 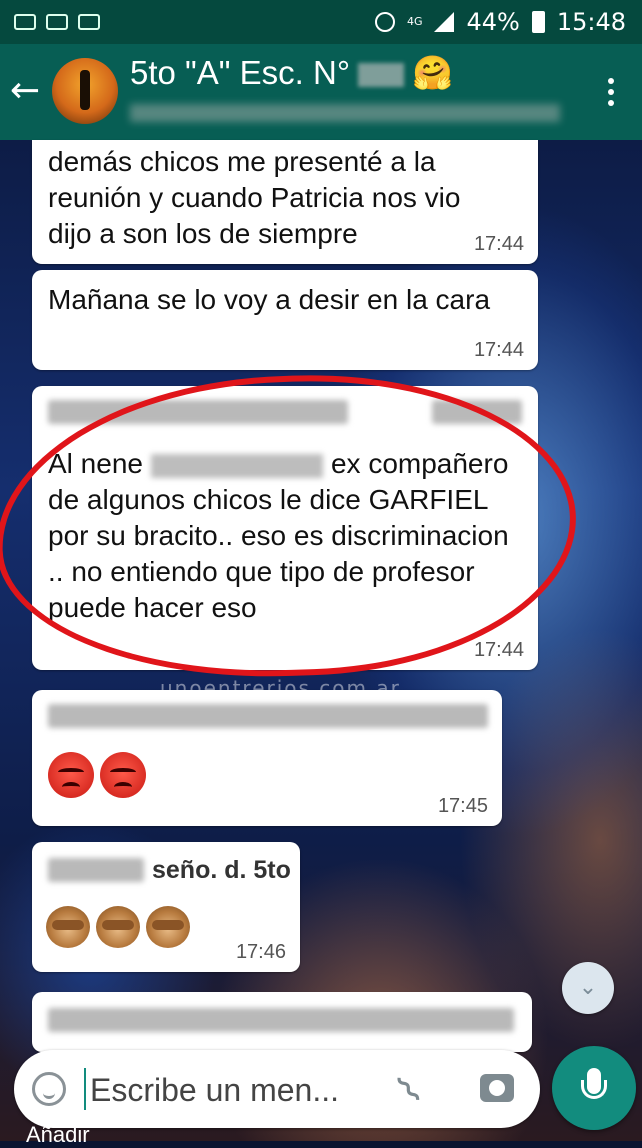 What do you see at coordinates (321, 22) in the screenshot?
I see `status-bar: 4G 44% 15:48` at bounding box center [321, 22].